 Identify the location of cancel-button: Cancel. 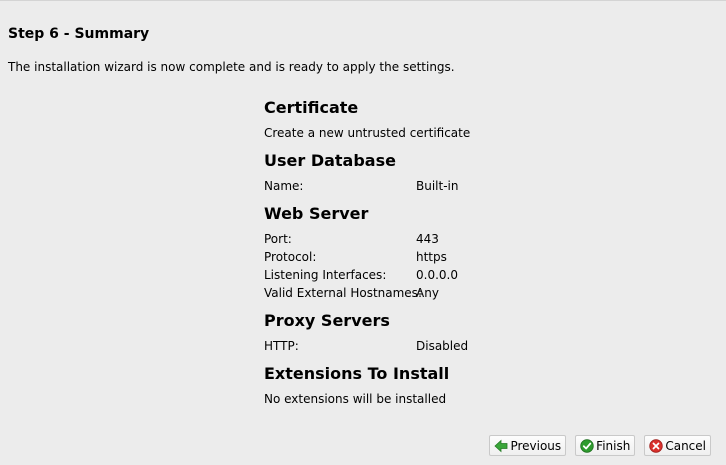
(677, 445).